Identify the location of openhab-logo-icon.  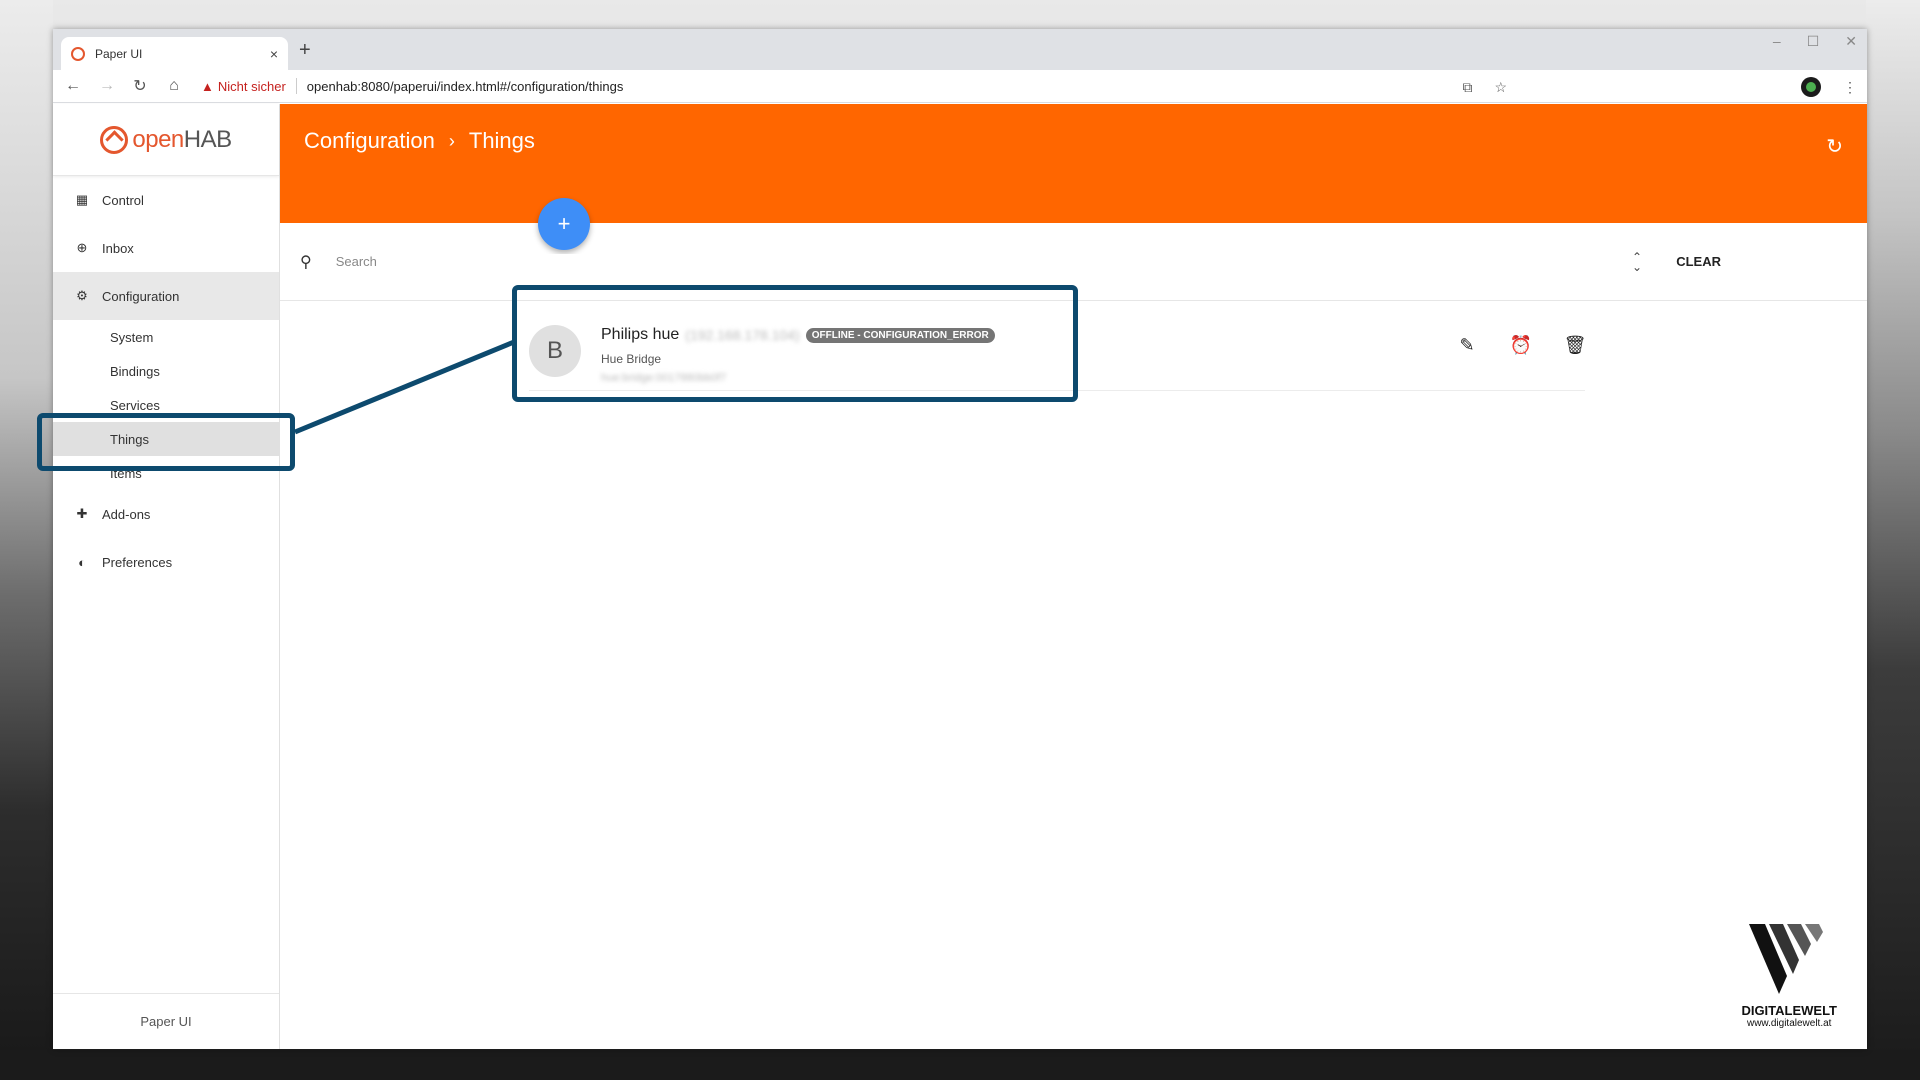
(114, 139).